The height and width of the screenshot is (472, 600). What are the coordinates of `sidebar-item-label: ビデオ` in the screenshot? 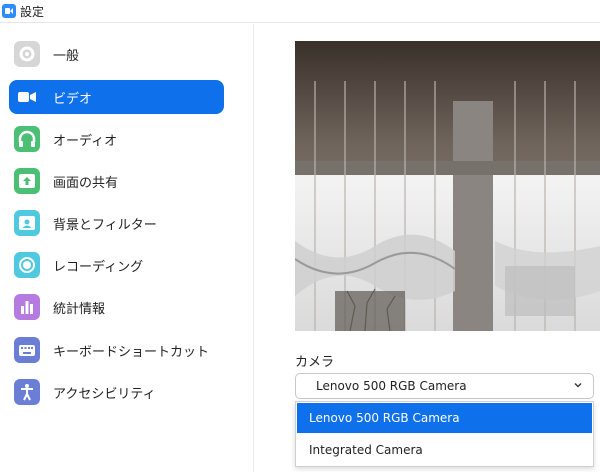 It's located at (73, 99).